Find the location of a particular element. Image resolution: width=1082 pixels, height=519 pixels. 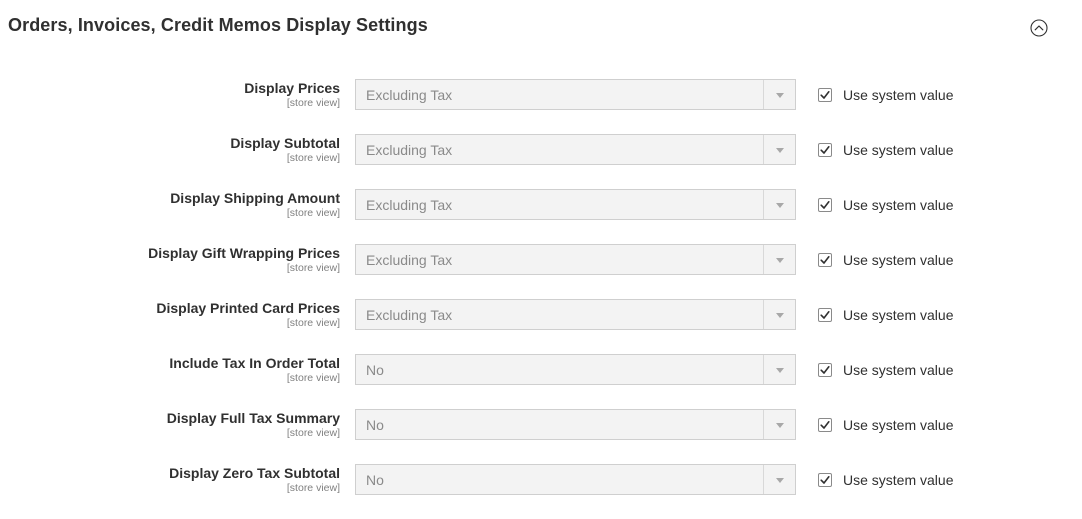

chevron-up-circle-icon is located at coordinates (1039, 28).